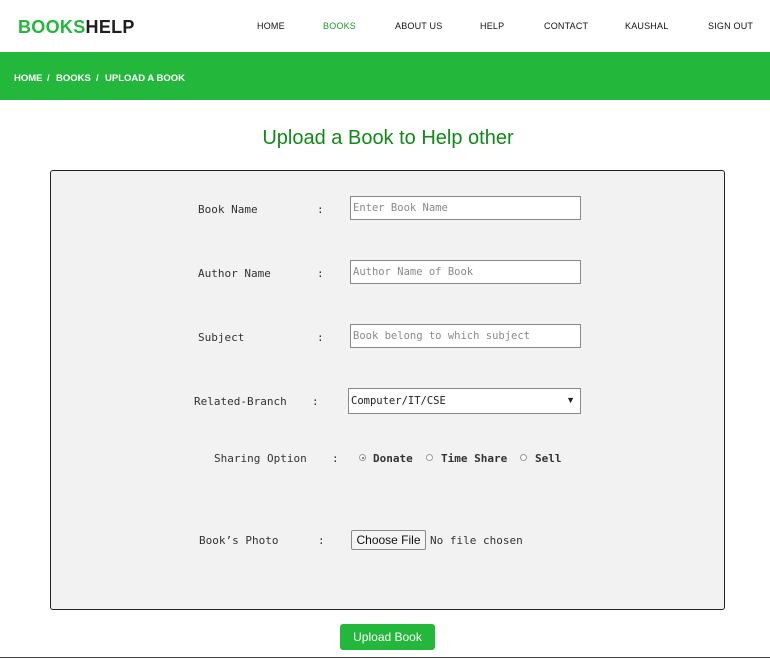 This screenshot has width=770, height=659. Describe the element at coordinates (429, 457) in the screenshot. I see `radio-time-share` at that location.